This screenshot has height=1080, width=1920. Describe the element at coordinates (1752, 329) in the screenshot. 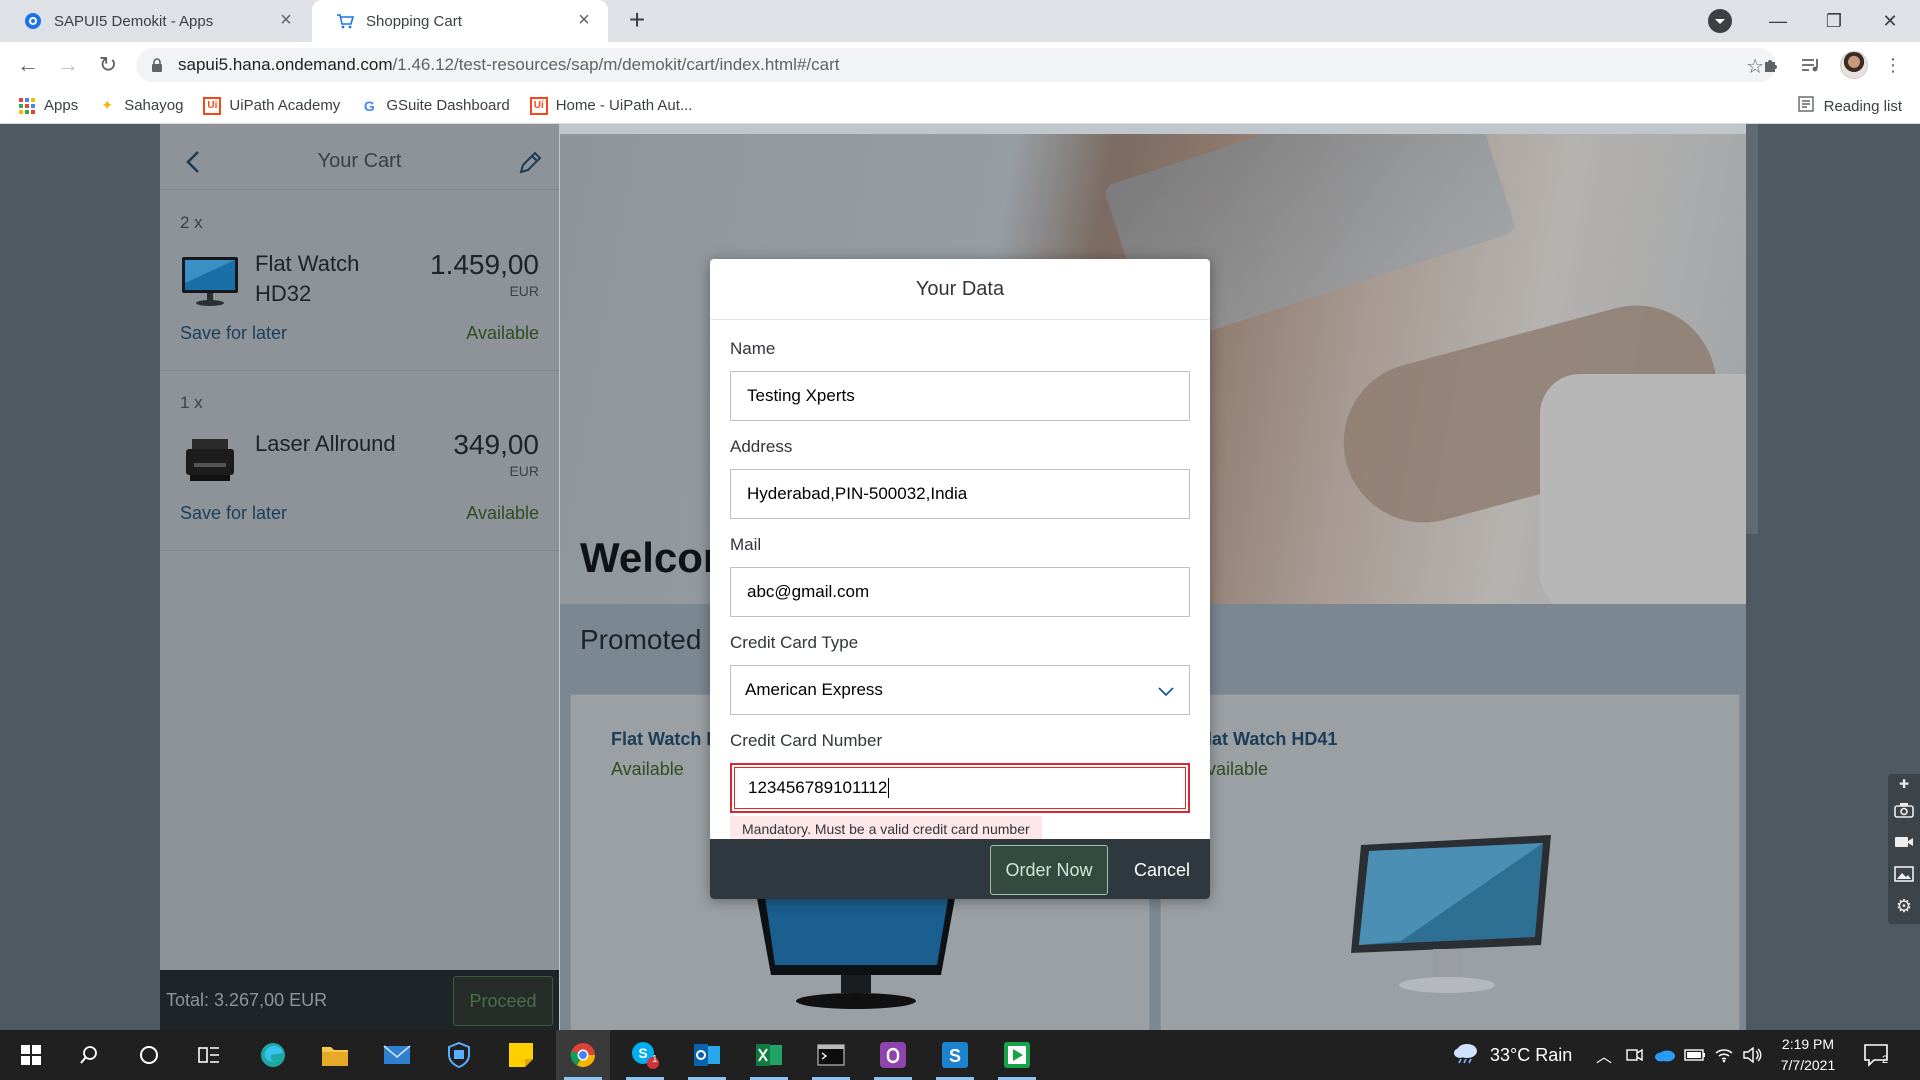

I see `page-scrollbar` at that location.